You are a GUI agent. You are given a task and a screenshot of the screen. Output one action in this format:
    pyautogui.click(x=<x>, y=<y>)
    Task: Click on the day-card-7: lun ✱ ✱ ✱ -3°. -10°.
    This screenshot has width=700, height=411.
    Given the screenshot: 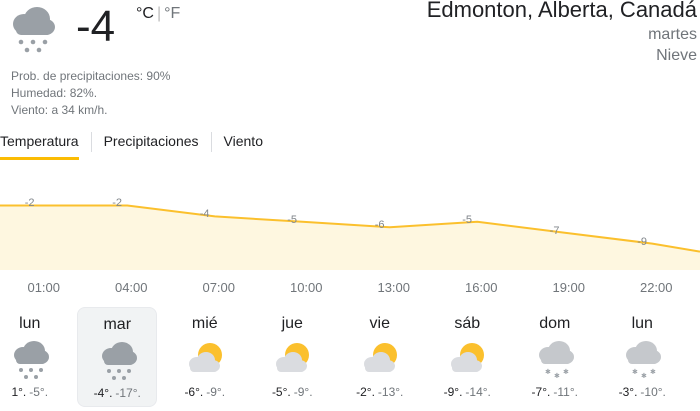 What is the action you would take?
    pyautogui.click(x=642, y=357)
    